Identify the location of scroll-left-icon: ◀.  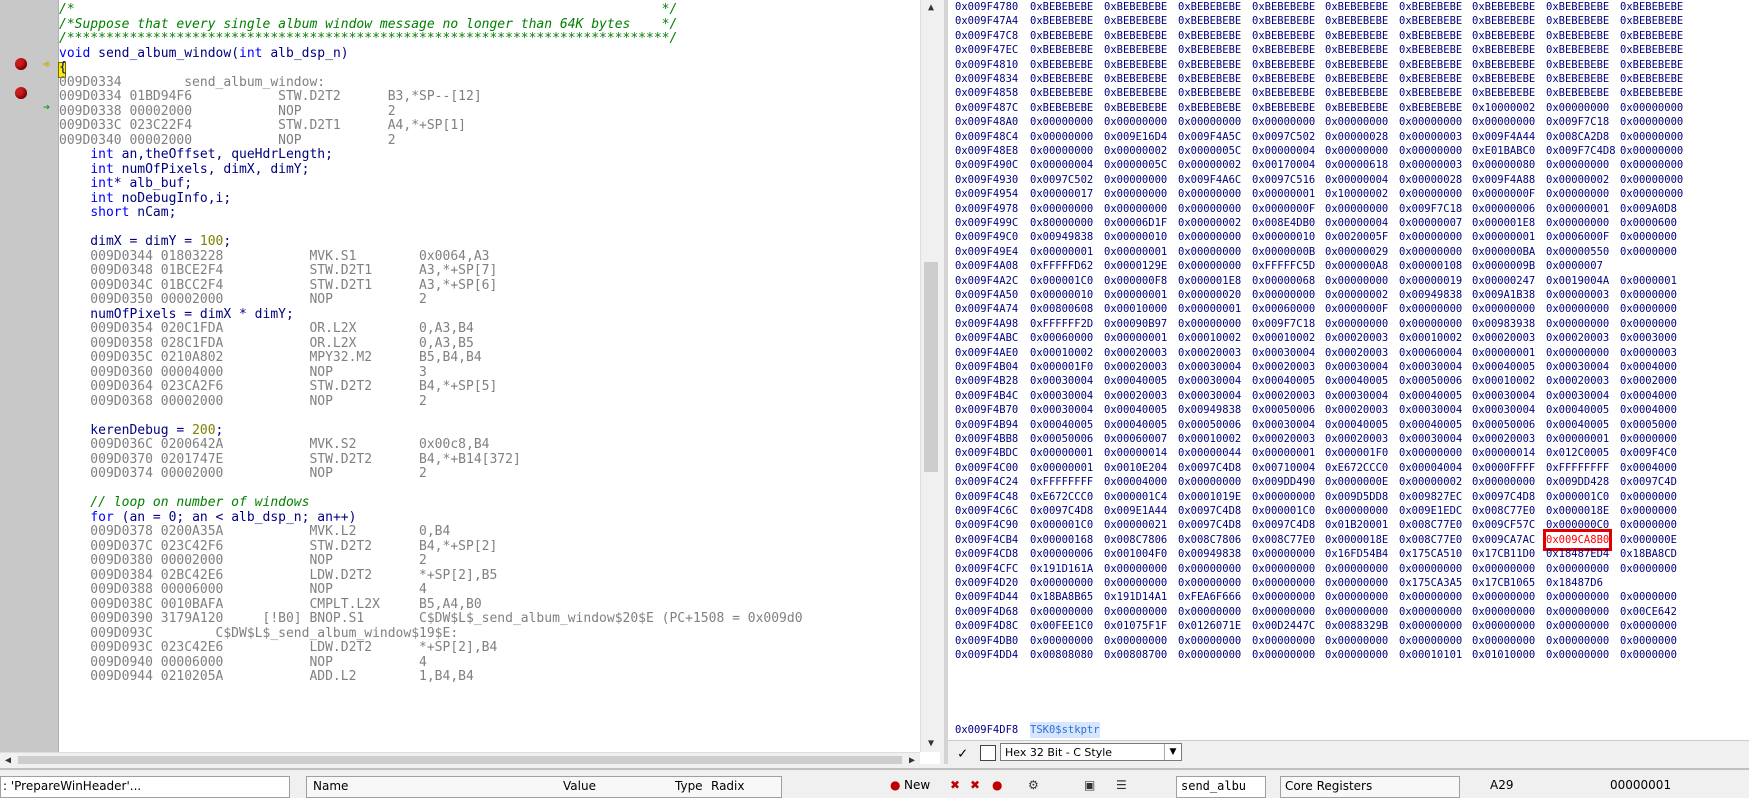
(8, 758).